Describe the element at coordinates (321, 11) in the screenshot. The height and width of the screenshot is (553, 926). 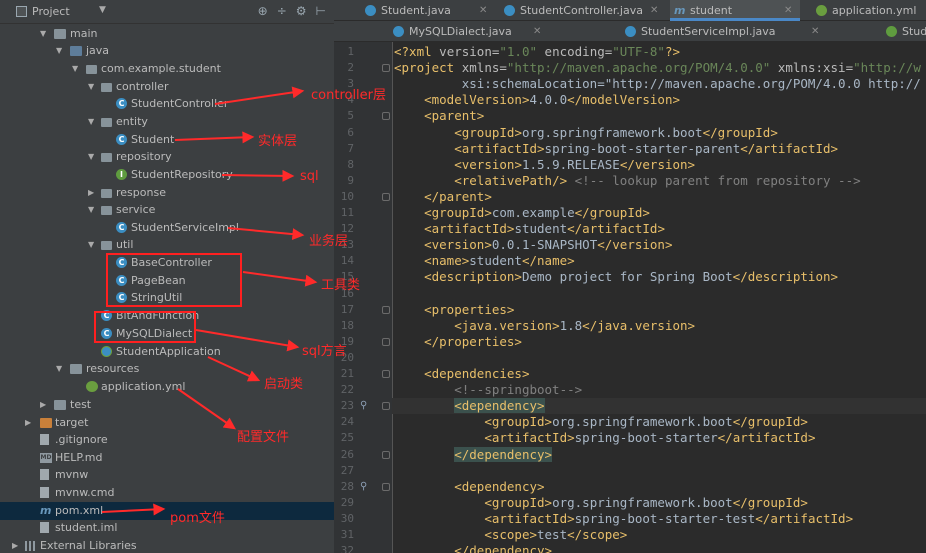
I see `hide-icon: ⊢` at that location.